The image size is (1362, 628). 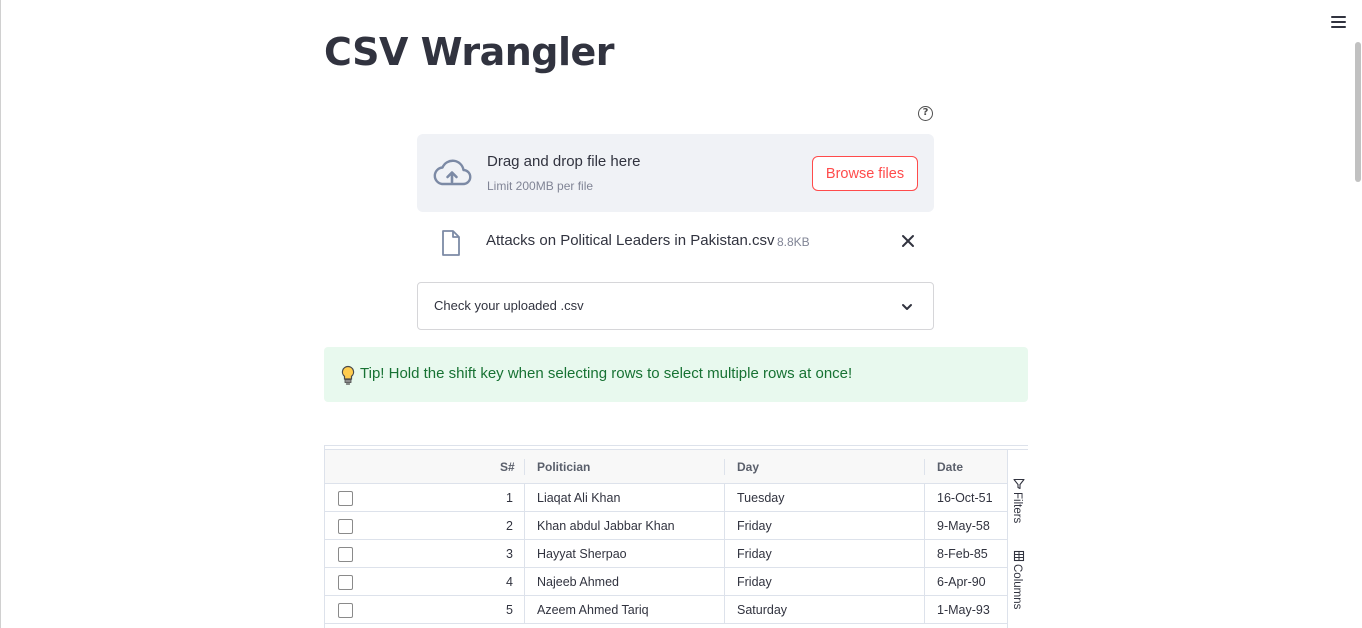 I want to click on cell-politician: Azeem Ahmed Tariq, so click(x=593, y=610).